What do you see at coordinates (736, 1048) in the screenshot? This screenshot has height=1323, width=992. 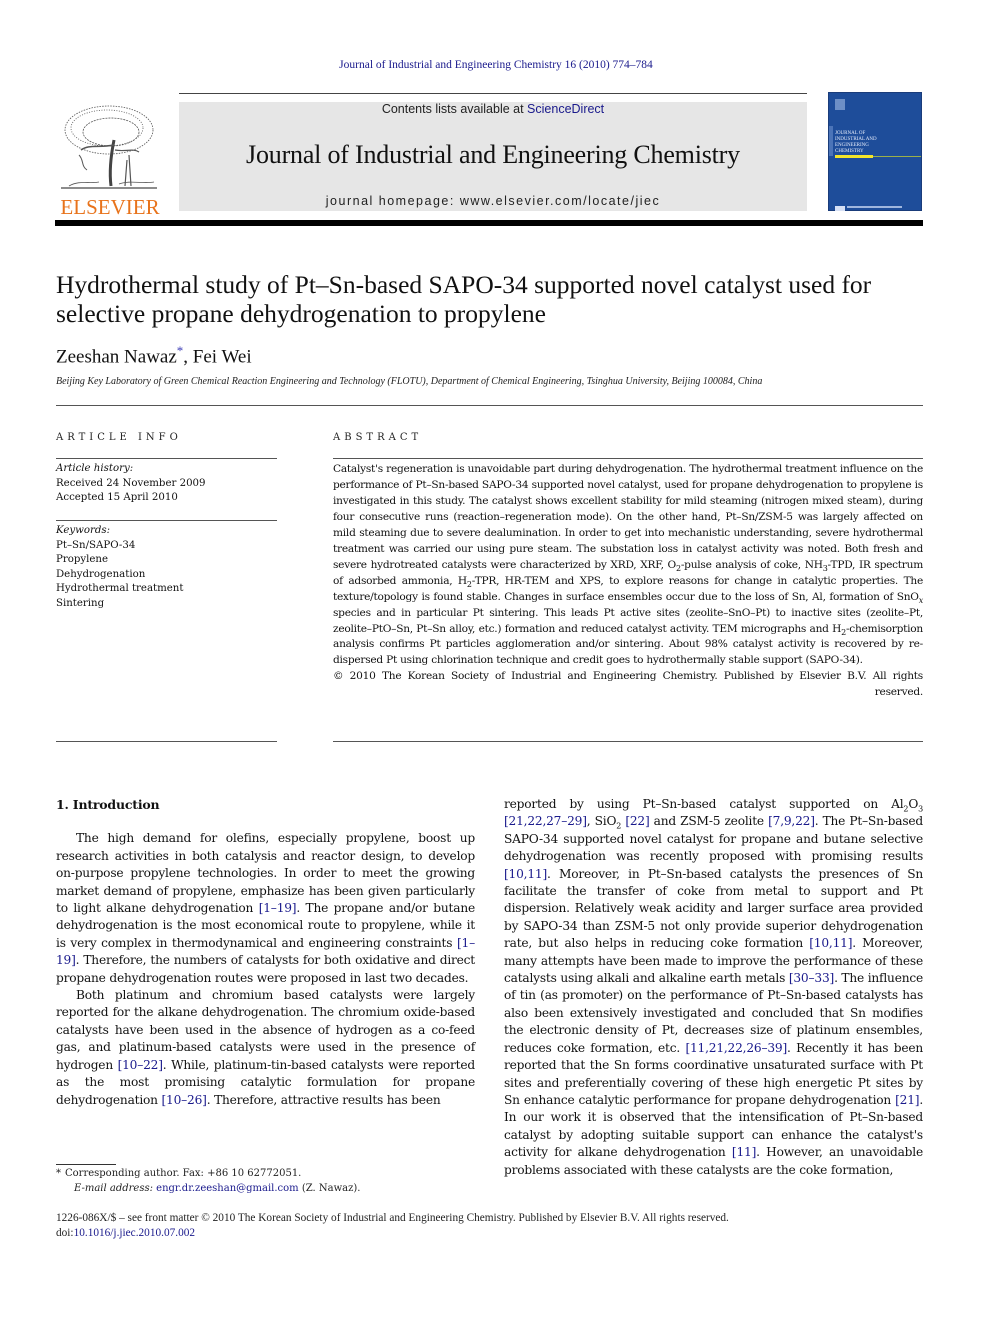 I see `citation-link: [11,21,22,26–39]` at bounding box center [736, 1048].